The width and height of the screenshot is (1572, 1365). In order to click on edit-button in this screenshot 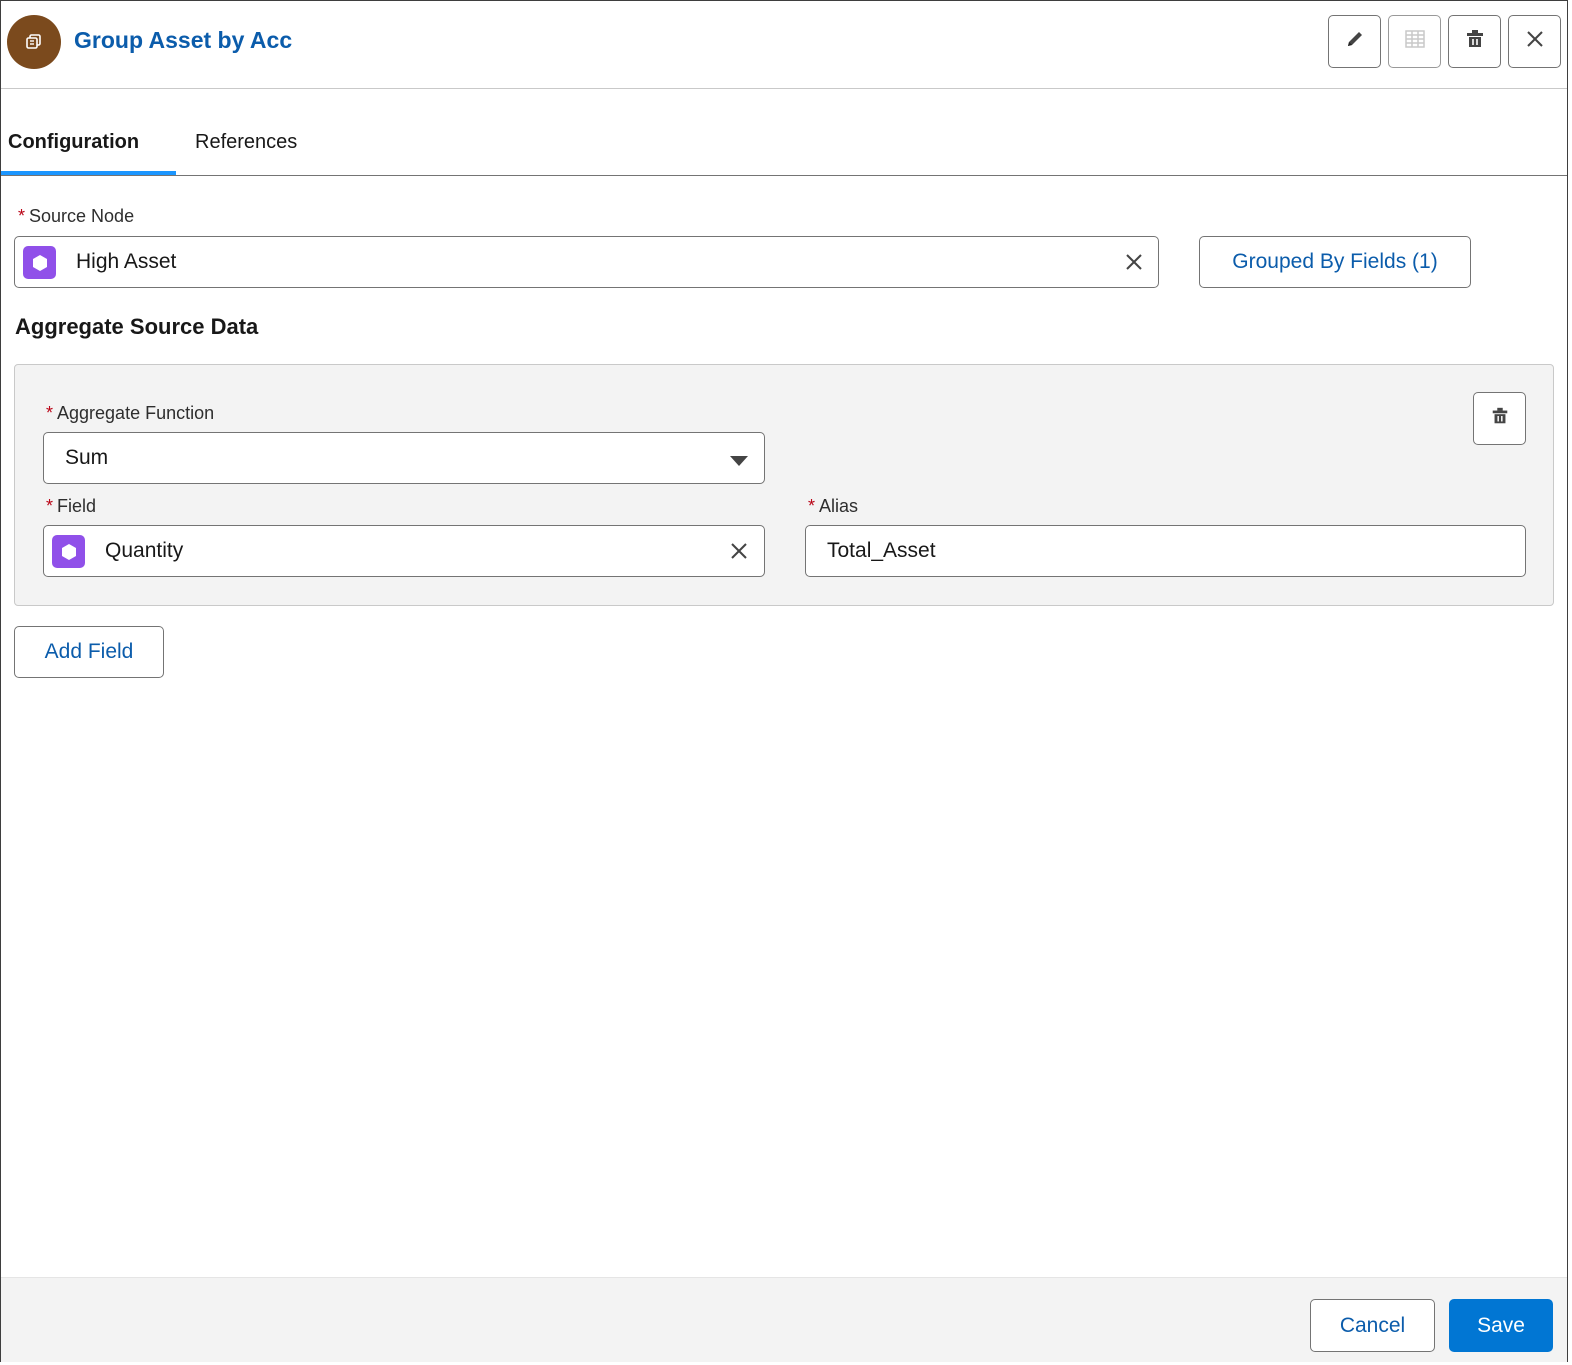, I will do `click(1354, 41)`.